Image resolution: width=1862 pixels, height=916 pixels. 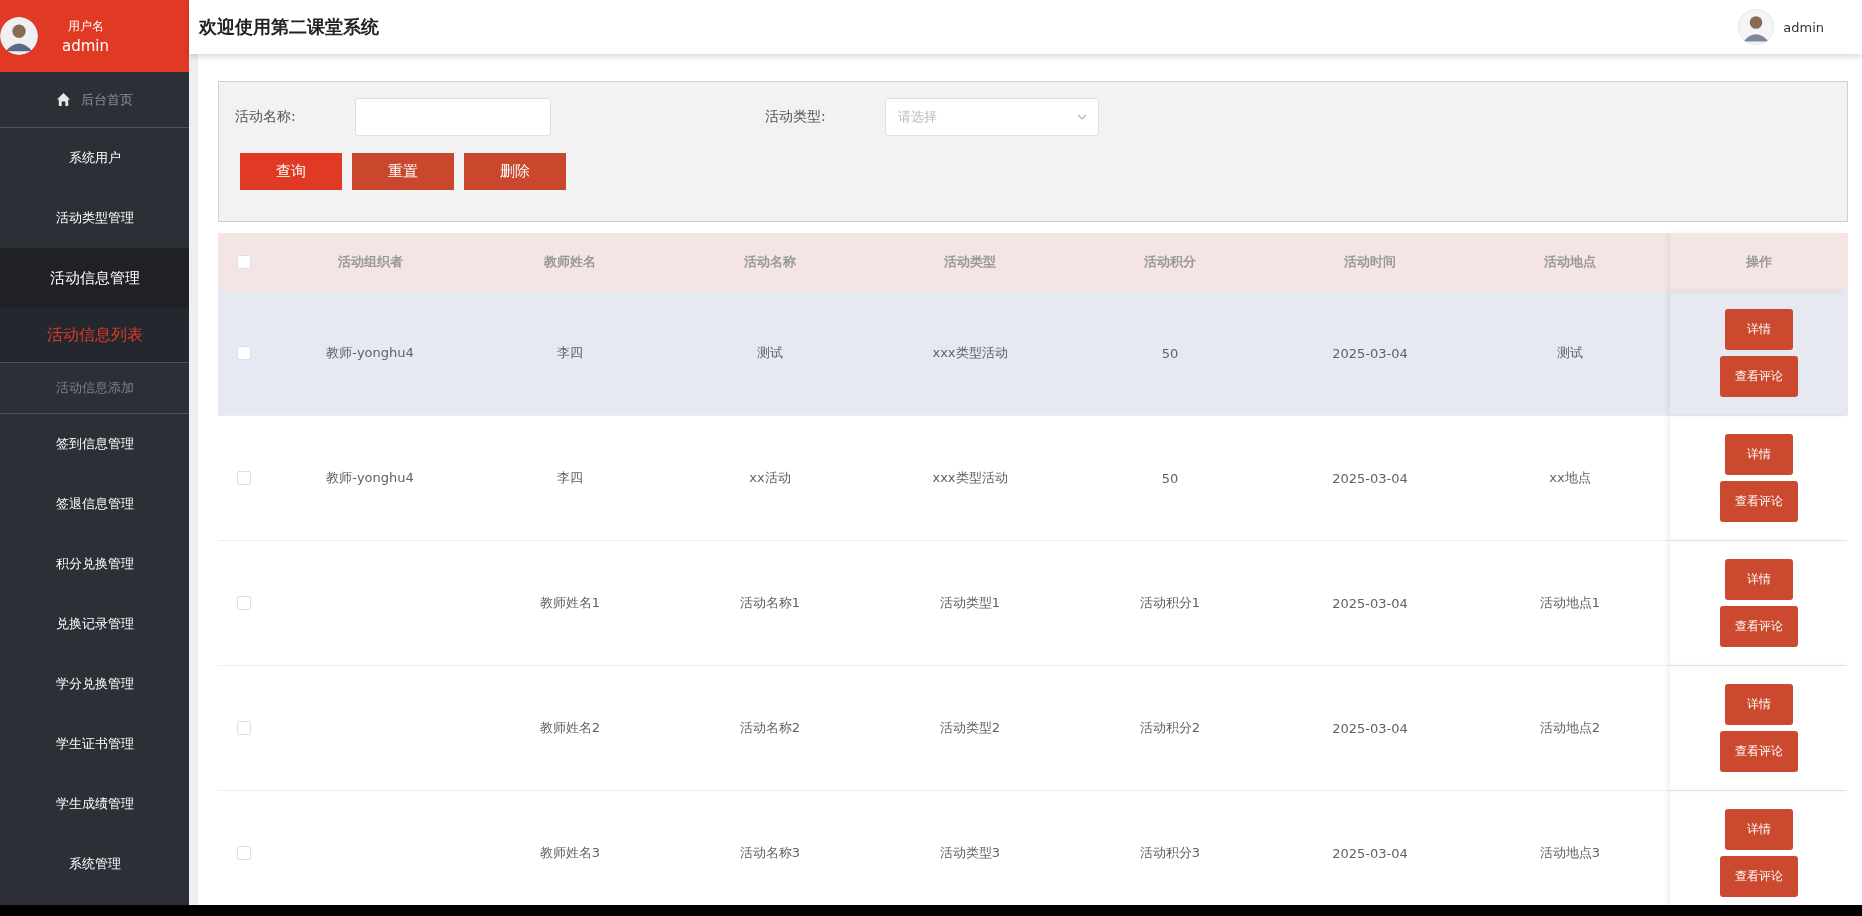 I want to click on column-header: 活动时间, so click(x=1370, y=262).